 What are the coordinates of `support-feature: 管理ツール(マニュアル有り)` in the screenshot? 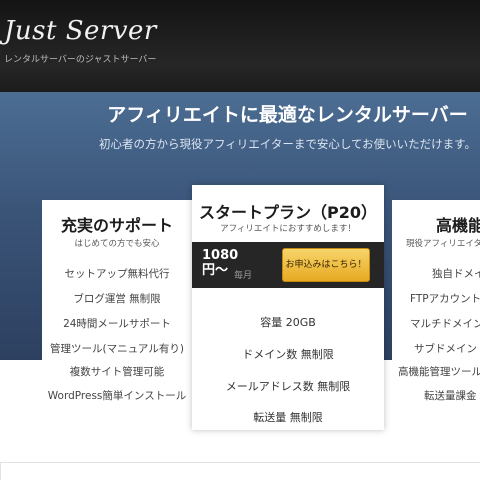 It's located at (117, 349).